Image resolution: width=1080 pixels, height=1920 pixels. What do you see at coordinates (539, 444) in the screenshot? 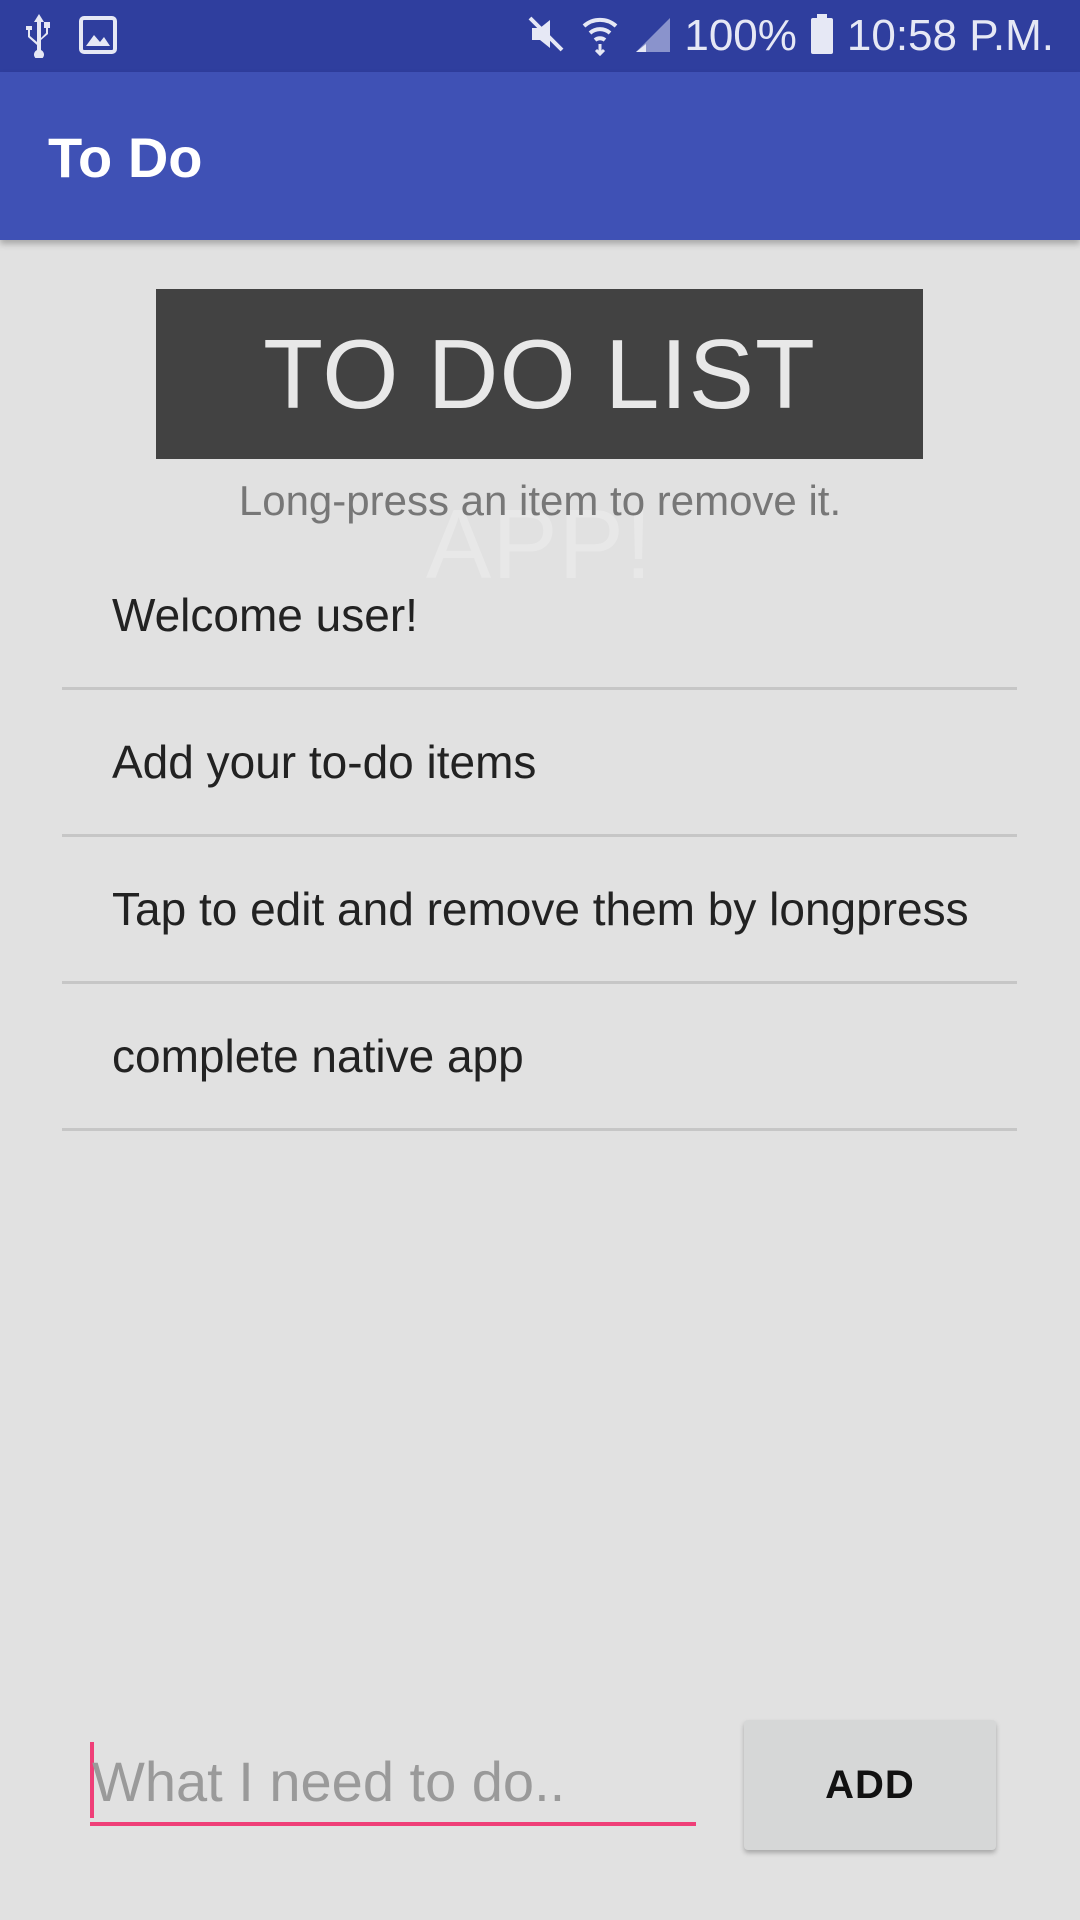
I see `app-banner: TO DO LIST APP!` at bounding box center [539, 444].